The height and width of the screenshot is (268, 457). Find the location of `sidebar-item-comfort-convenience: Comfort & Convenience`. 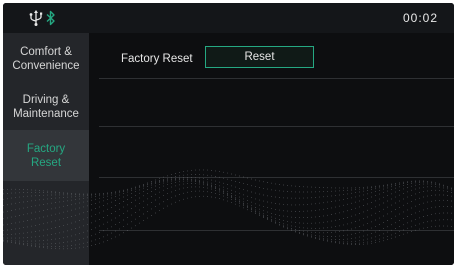

sidebar-item-comfort-convenience: Comfort & Convenience is located at coordinates (46, 58).